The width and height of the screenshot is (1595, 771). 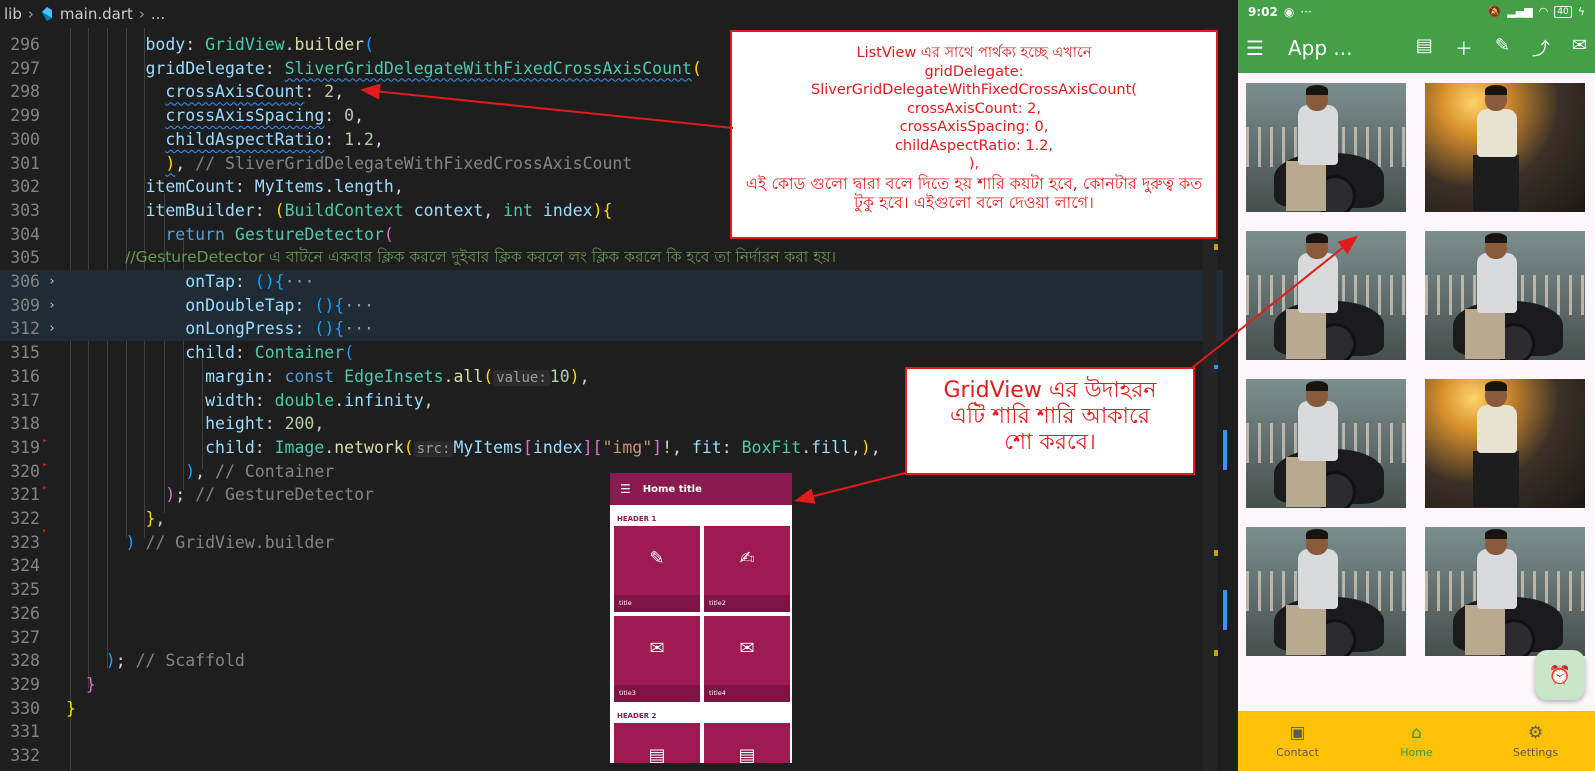 What do you see at coordinates (1541, 48) in the screenshot?
I see `call-split-icon: ⤴` at bounding box center [1541, 48].